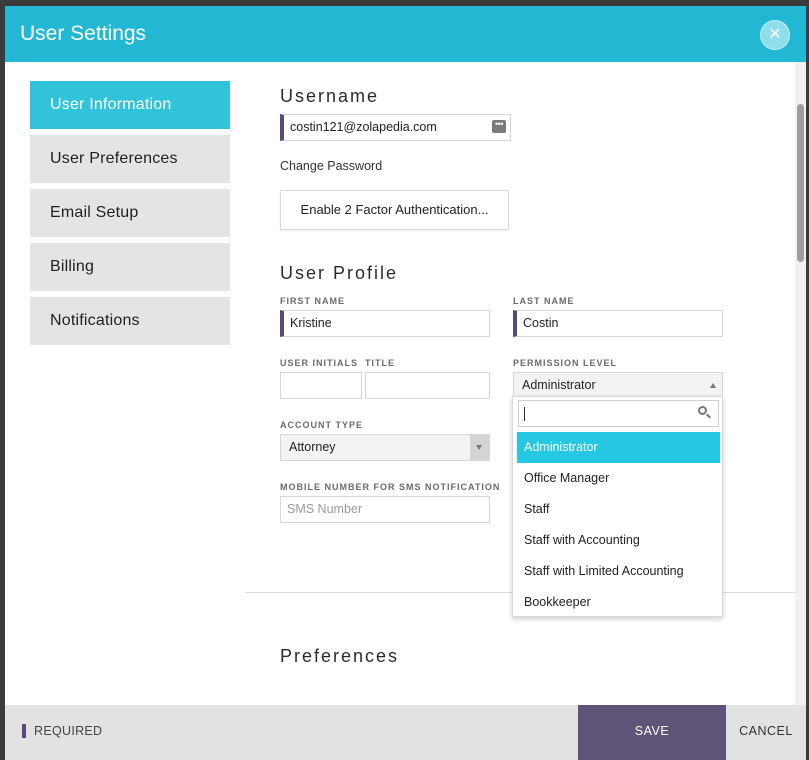 Image resolution: width=809 pixels, height=760 pixels. I want to click on user-initials-field, so click(321, 385).